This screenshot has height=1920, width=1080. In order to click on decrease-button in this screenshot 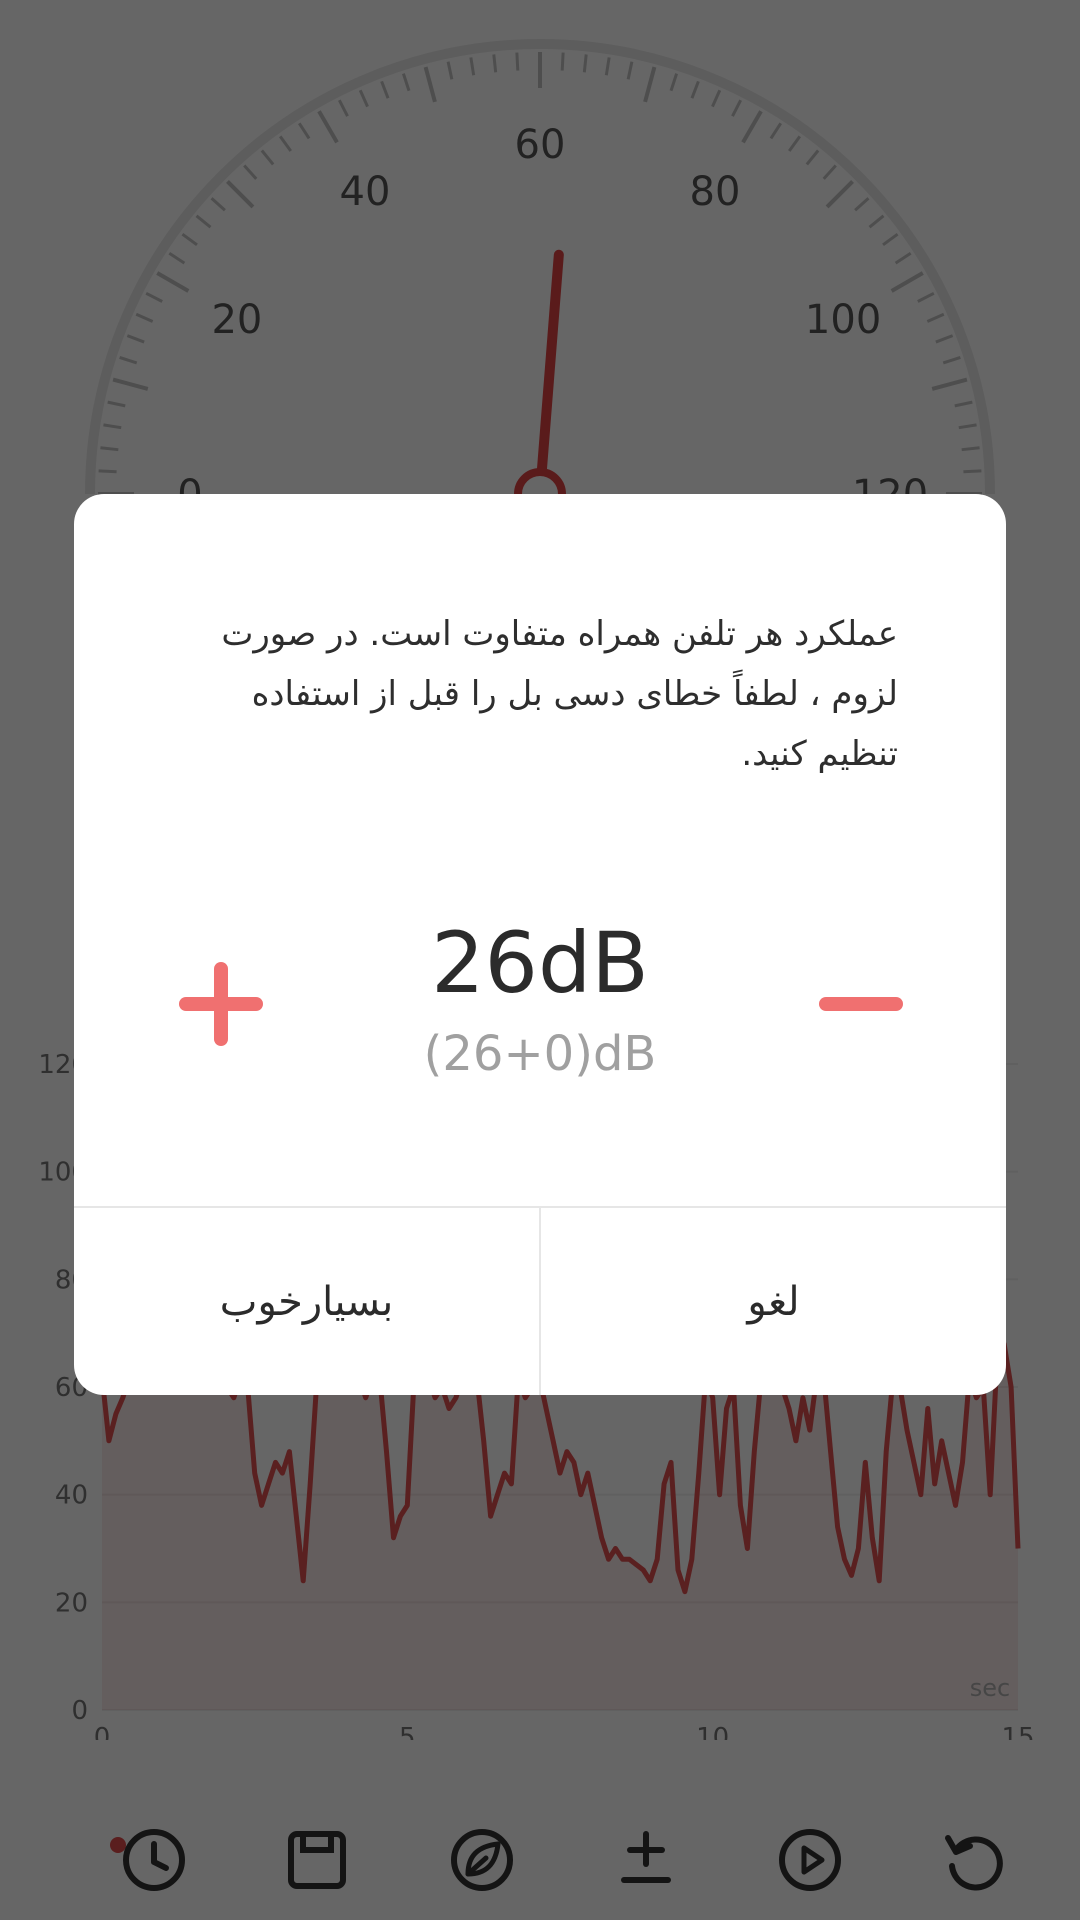, I will do `click(861, 1004)`.